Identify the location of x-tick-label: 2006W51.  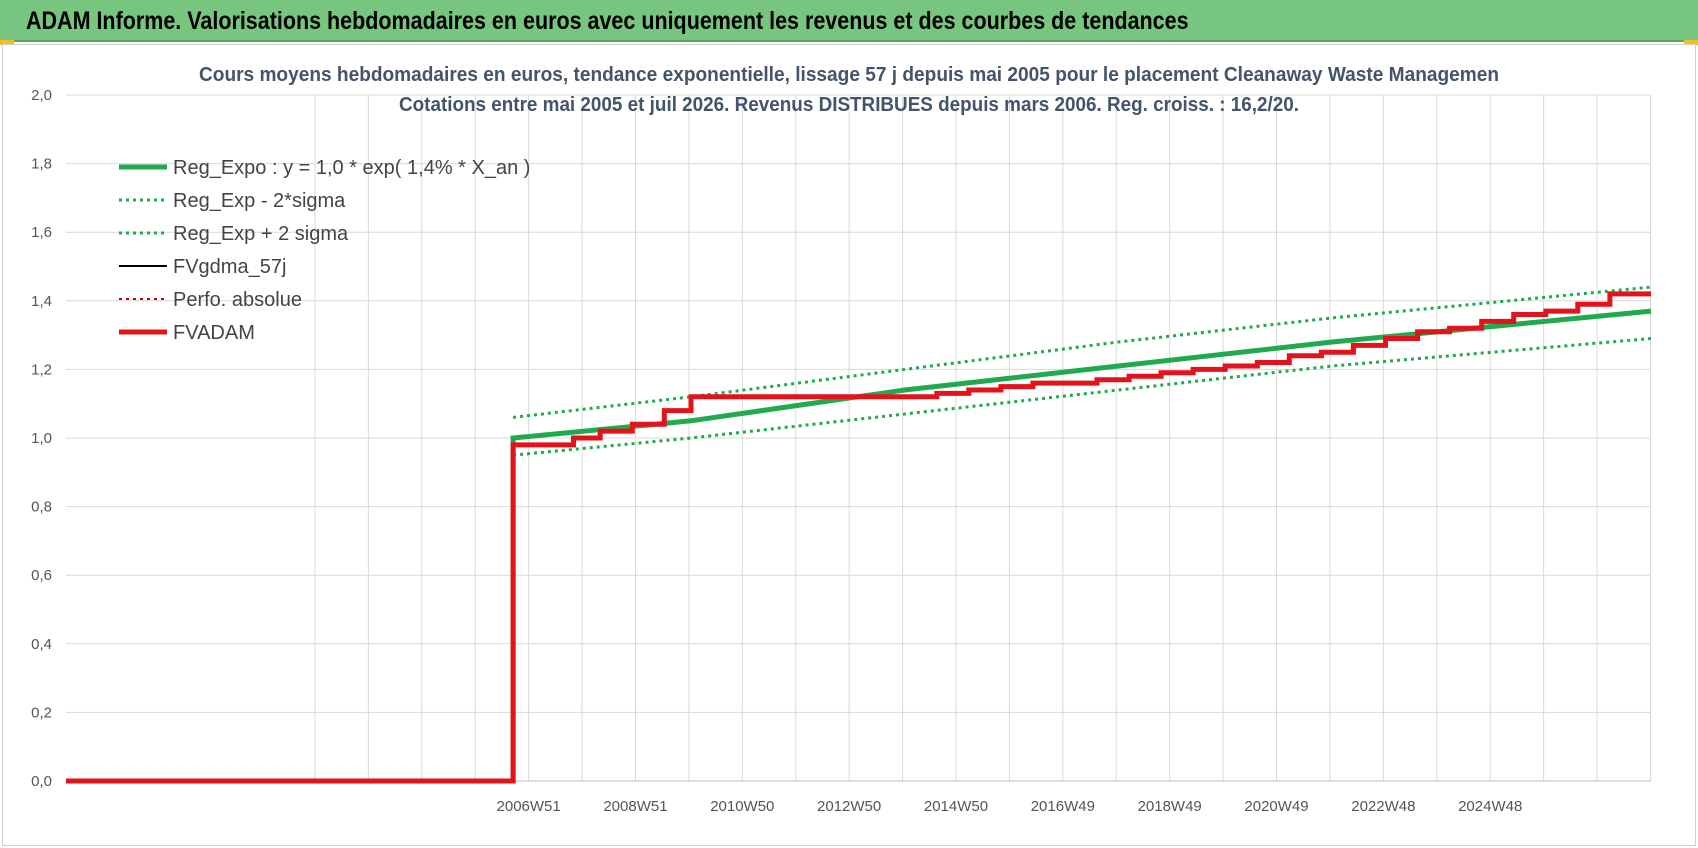
(529, 806).